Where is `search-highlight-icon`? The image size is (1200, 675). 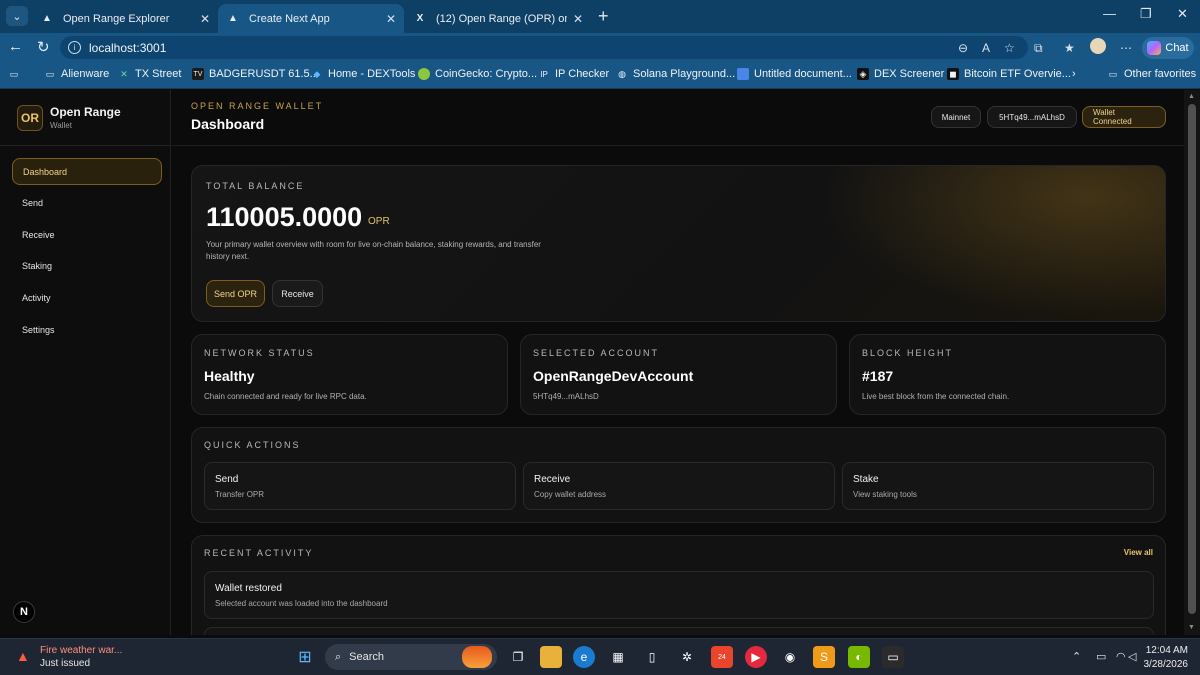
search-highlight-icon is located at coordinates (477, 657).